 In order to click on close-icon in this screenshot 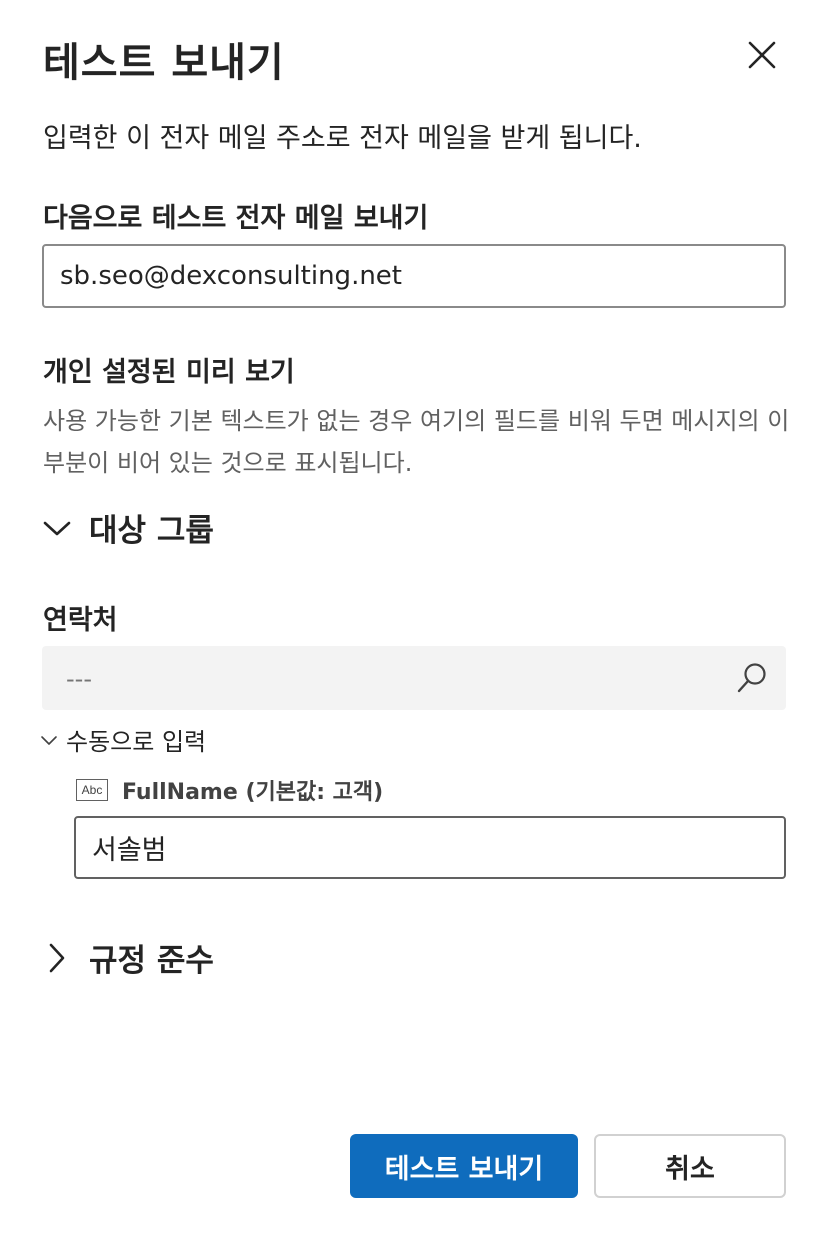, I will do `click(762, 55)`.